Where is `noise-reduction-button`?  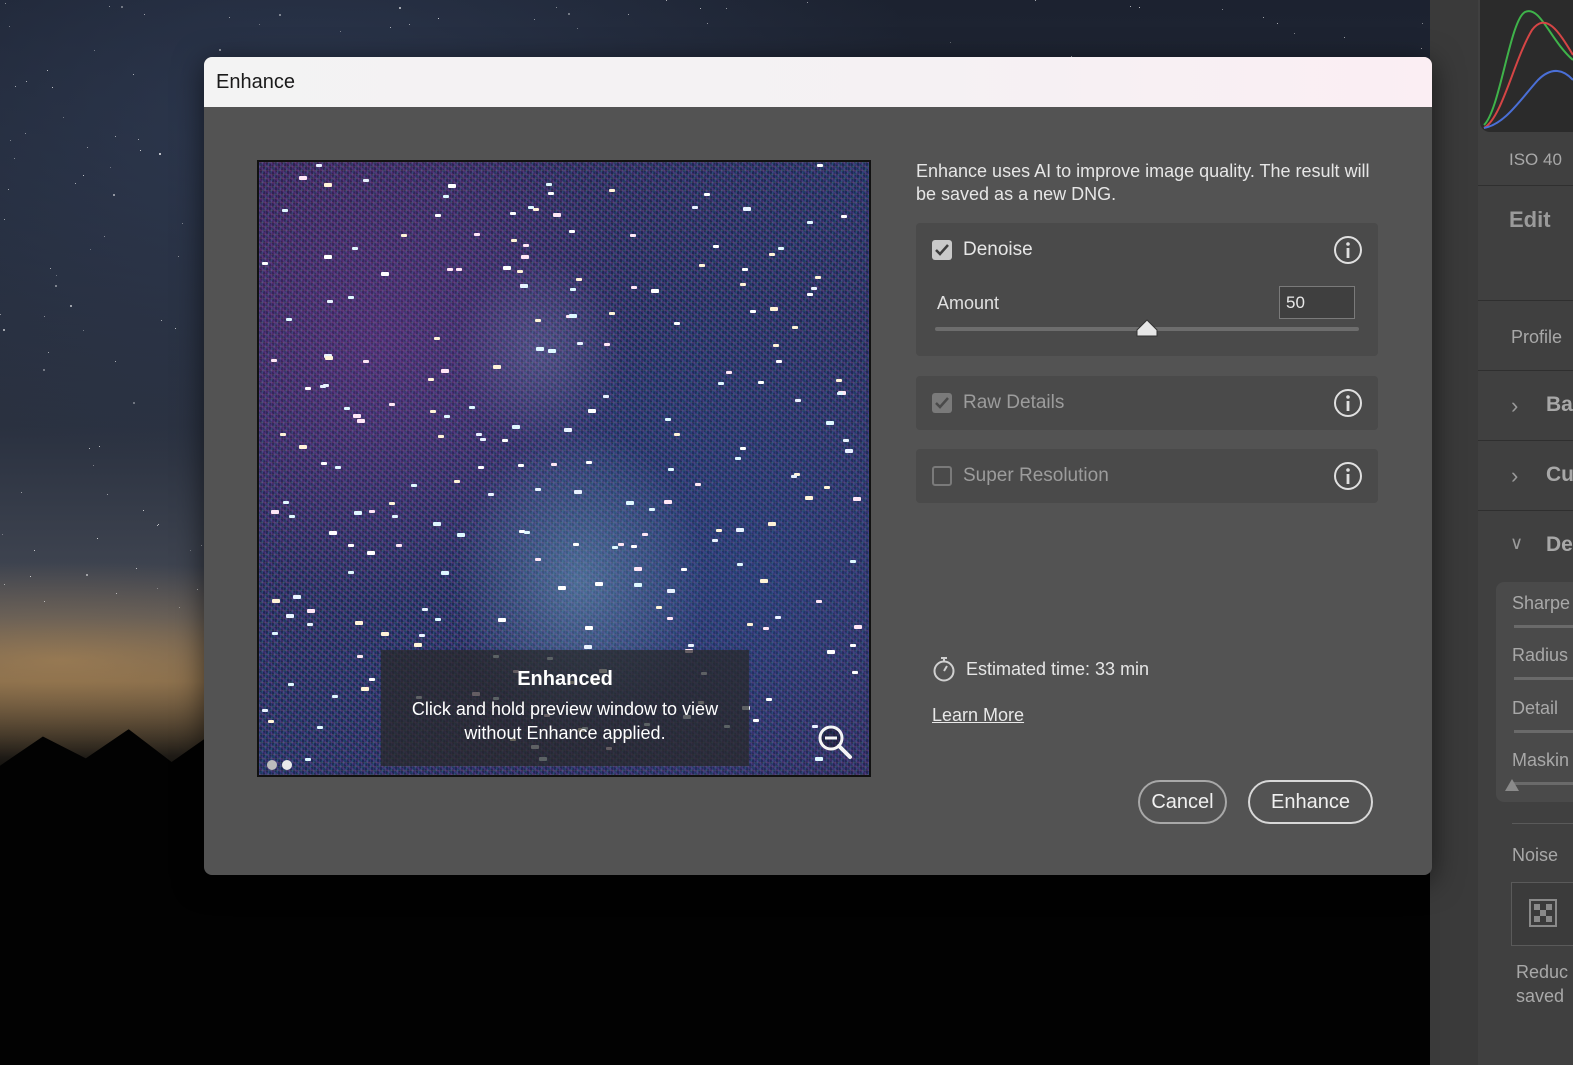 noise-reduction-button is located at coordinates (1542, 914).